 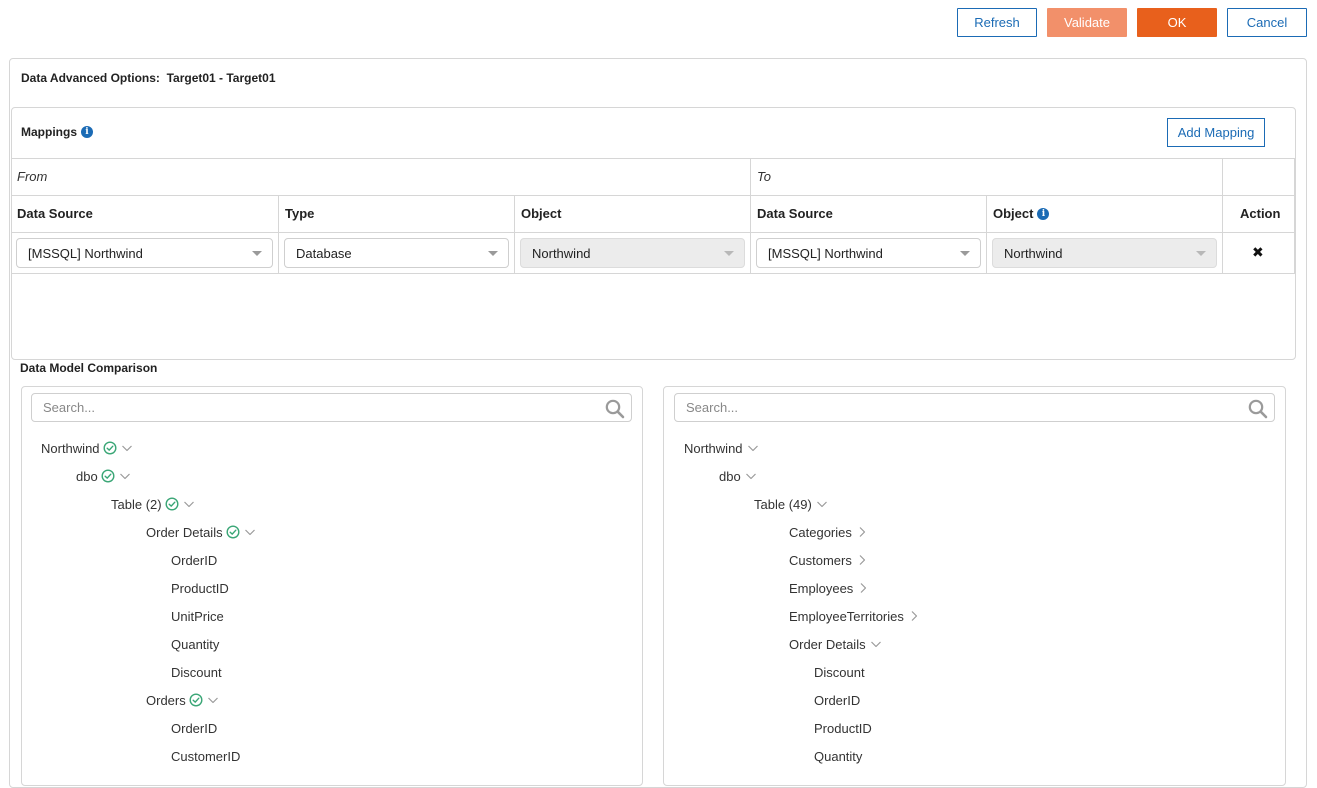 I want to click on to-data-source-value: [MSSQL] Northwind, so click(x=825, y=253).